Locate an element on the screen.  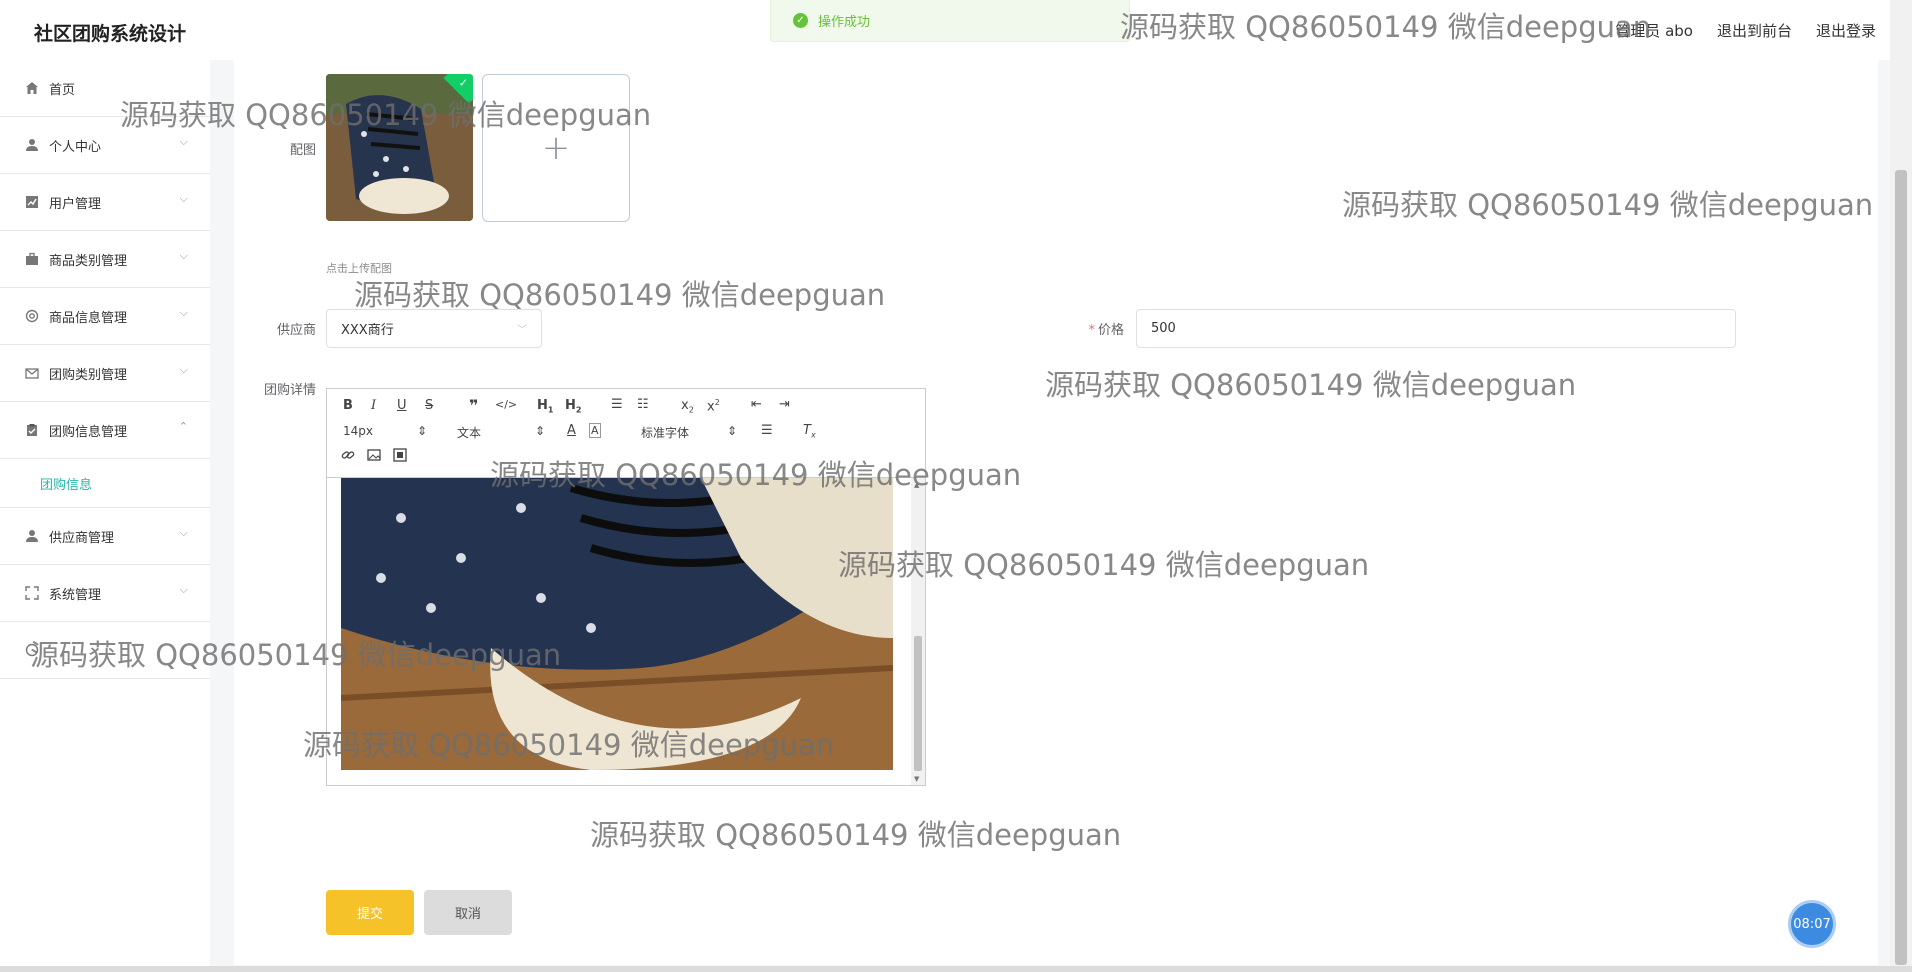
link-icon is located at coordinates (348, 457).